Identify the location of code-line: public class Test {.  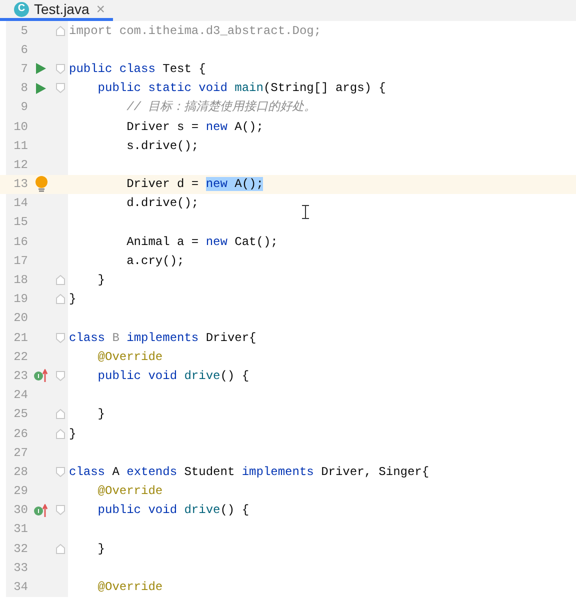
(137, 68).